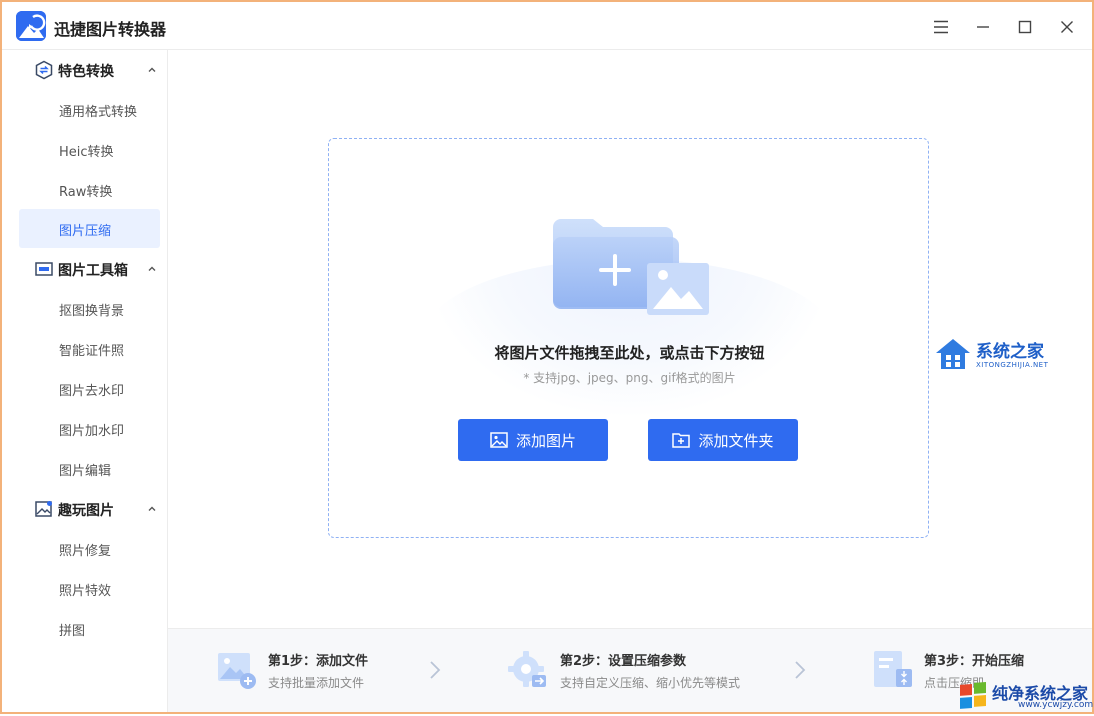  Describe the element at coordinates (953, 354) in the screenshot. I see `house-logo-icon` at that location.